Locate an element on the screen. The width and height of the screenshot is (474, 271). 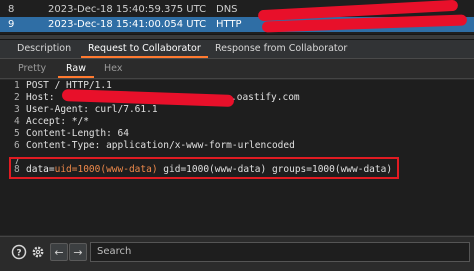
tab-request-to-collaborator: Request to Collaborator is located at coordinates (144, 49).